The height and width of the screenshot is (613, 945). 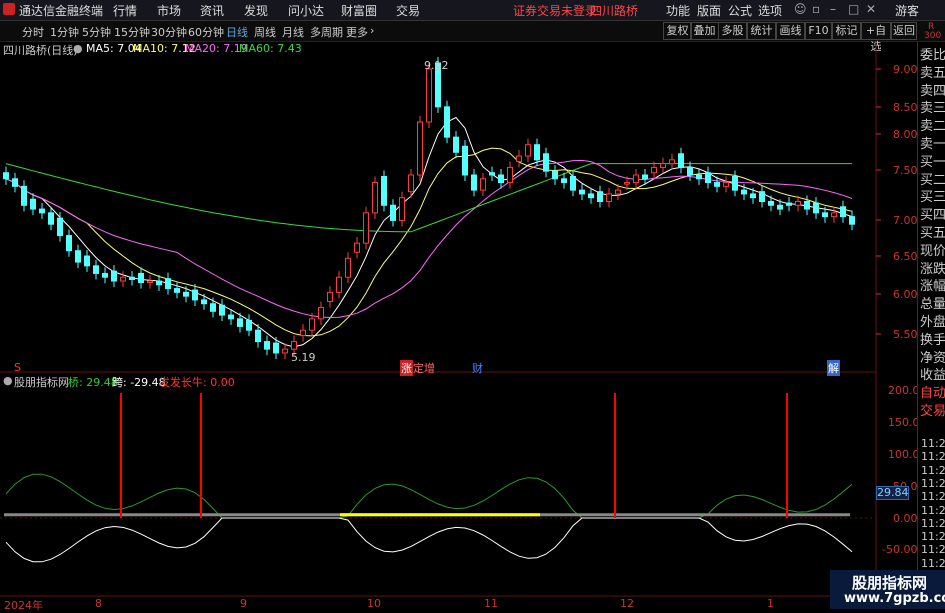 What do you see at coordinates (64, 32) in the screenshot?
I see `period-1min: 1分钟` at bounding box center [64, 32].